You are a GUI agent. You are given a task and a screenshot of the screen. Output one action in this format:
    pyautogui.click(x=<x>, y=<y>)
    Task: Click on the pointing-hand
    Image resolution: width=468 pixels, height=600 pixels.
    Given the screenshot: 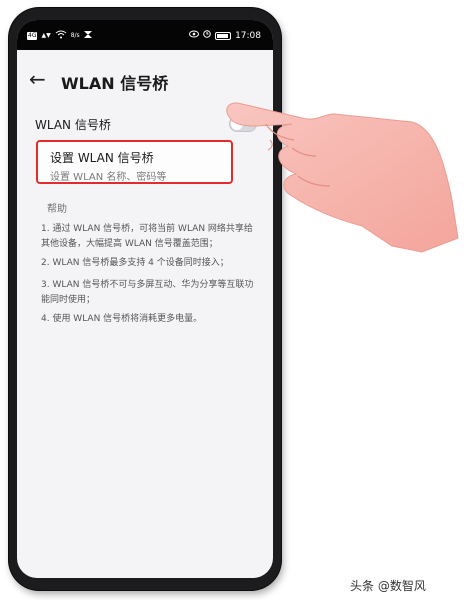 What is the action you would take?
    pyautogui.click(x=341, y=176)
    